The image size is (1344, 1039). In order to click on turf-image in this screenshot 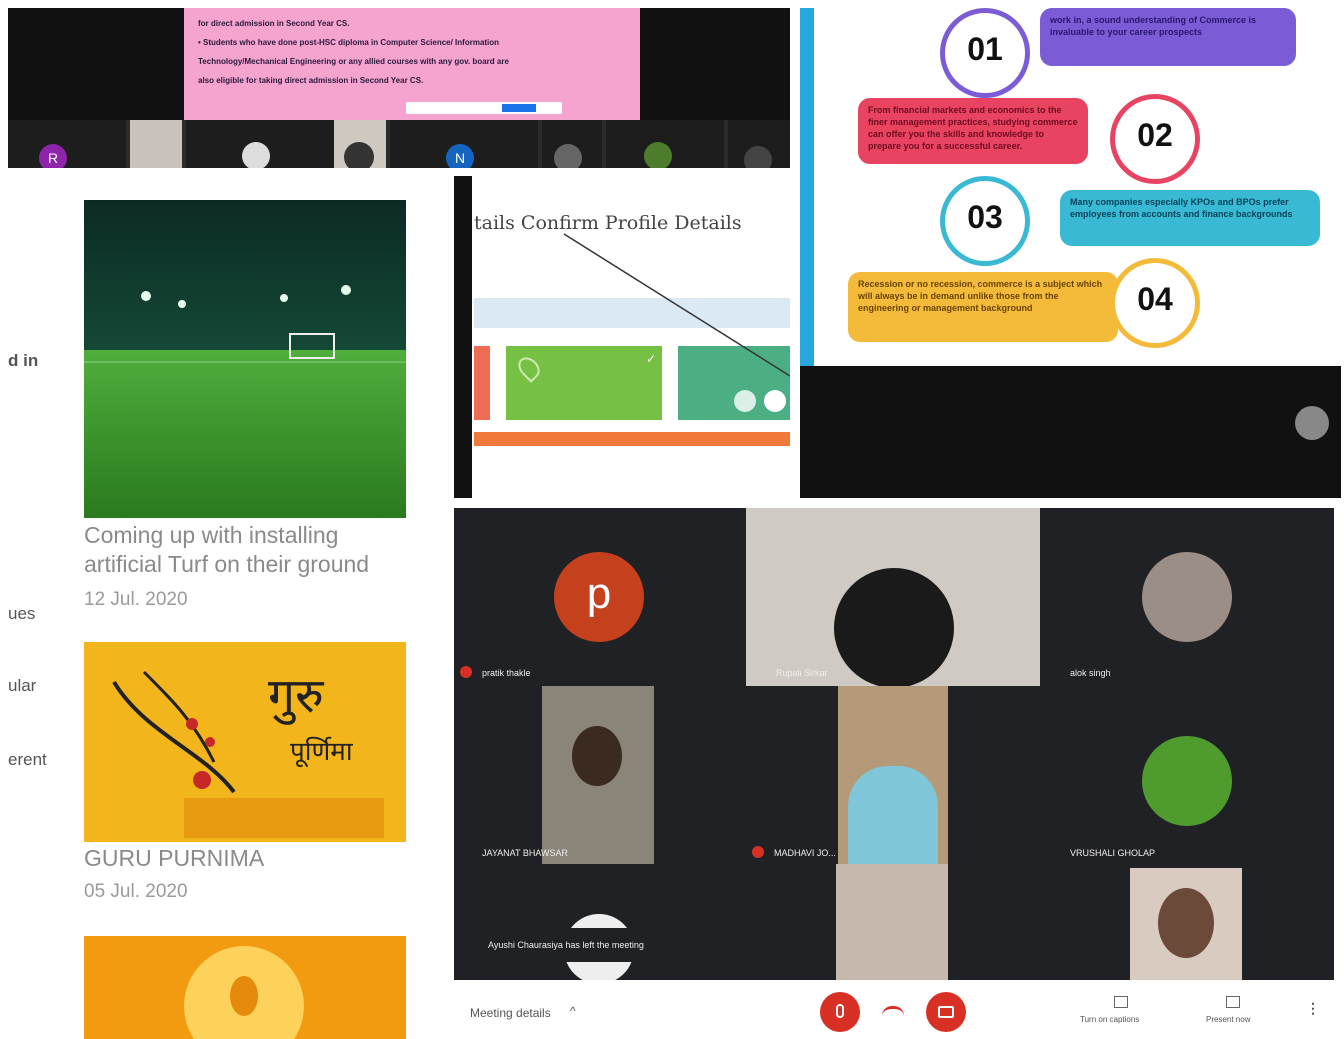, I will do `click(245, 359)`.